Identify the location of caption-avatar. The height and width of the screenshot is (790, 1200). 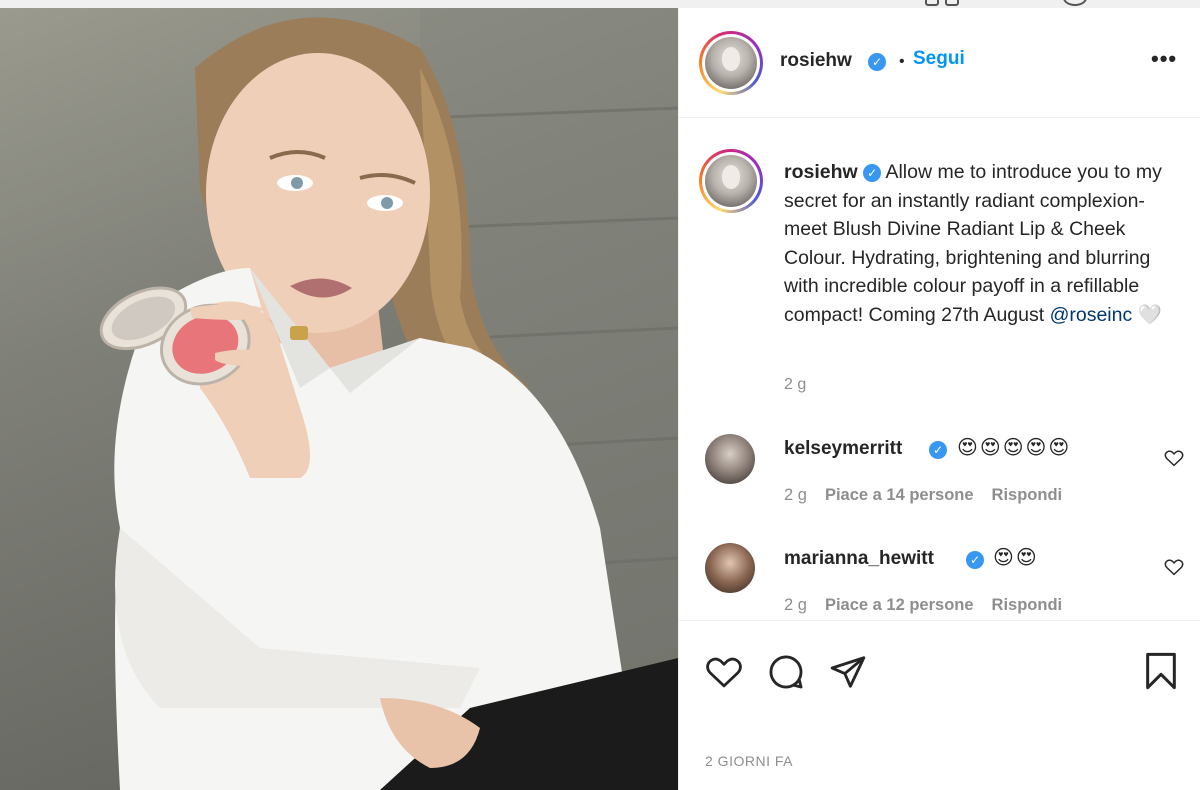
(731, 181).